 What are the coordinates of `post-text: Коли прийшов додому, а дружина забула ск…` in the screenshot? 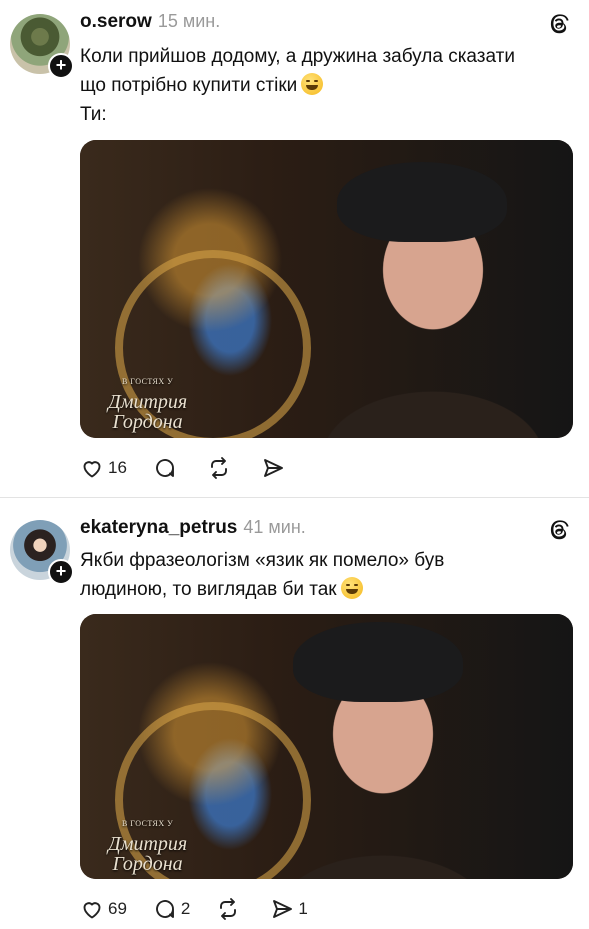 It's located at (325, 85).